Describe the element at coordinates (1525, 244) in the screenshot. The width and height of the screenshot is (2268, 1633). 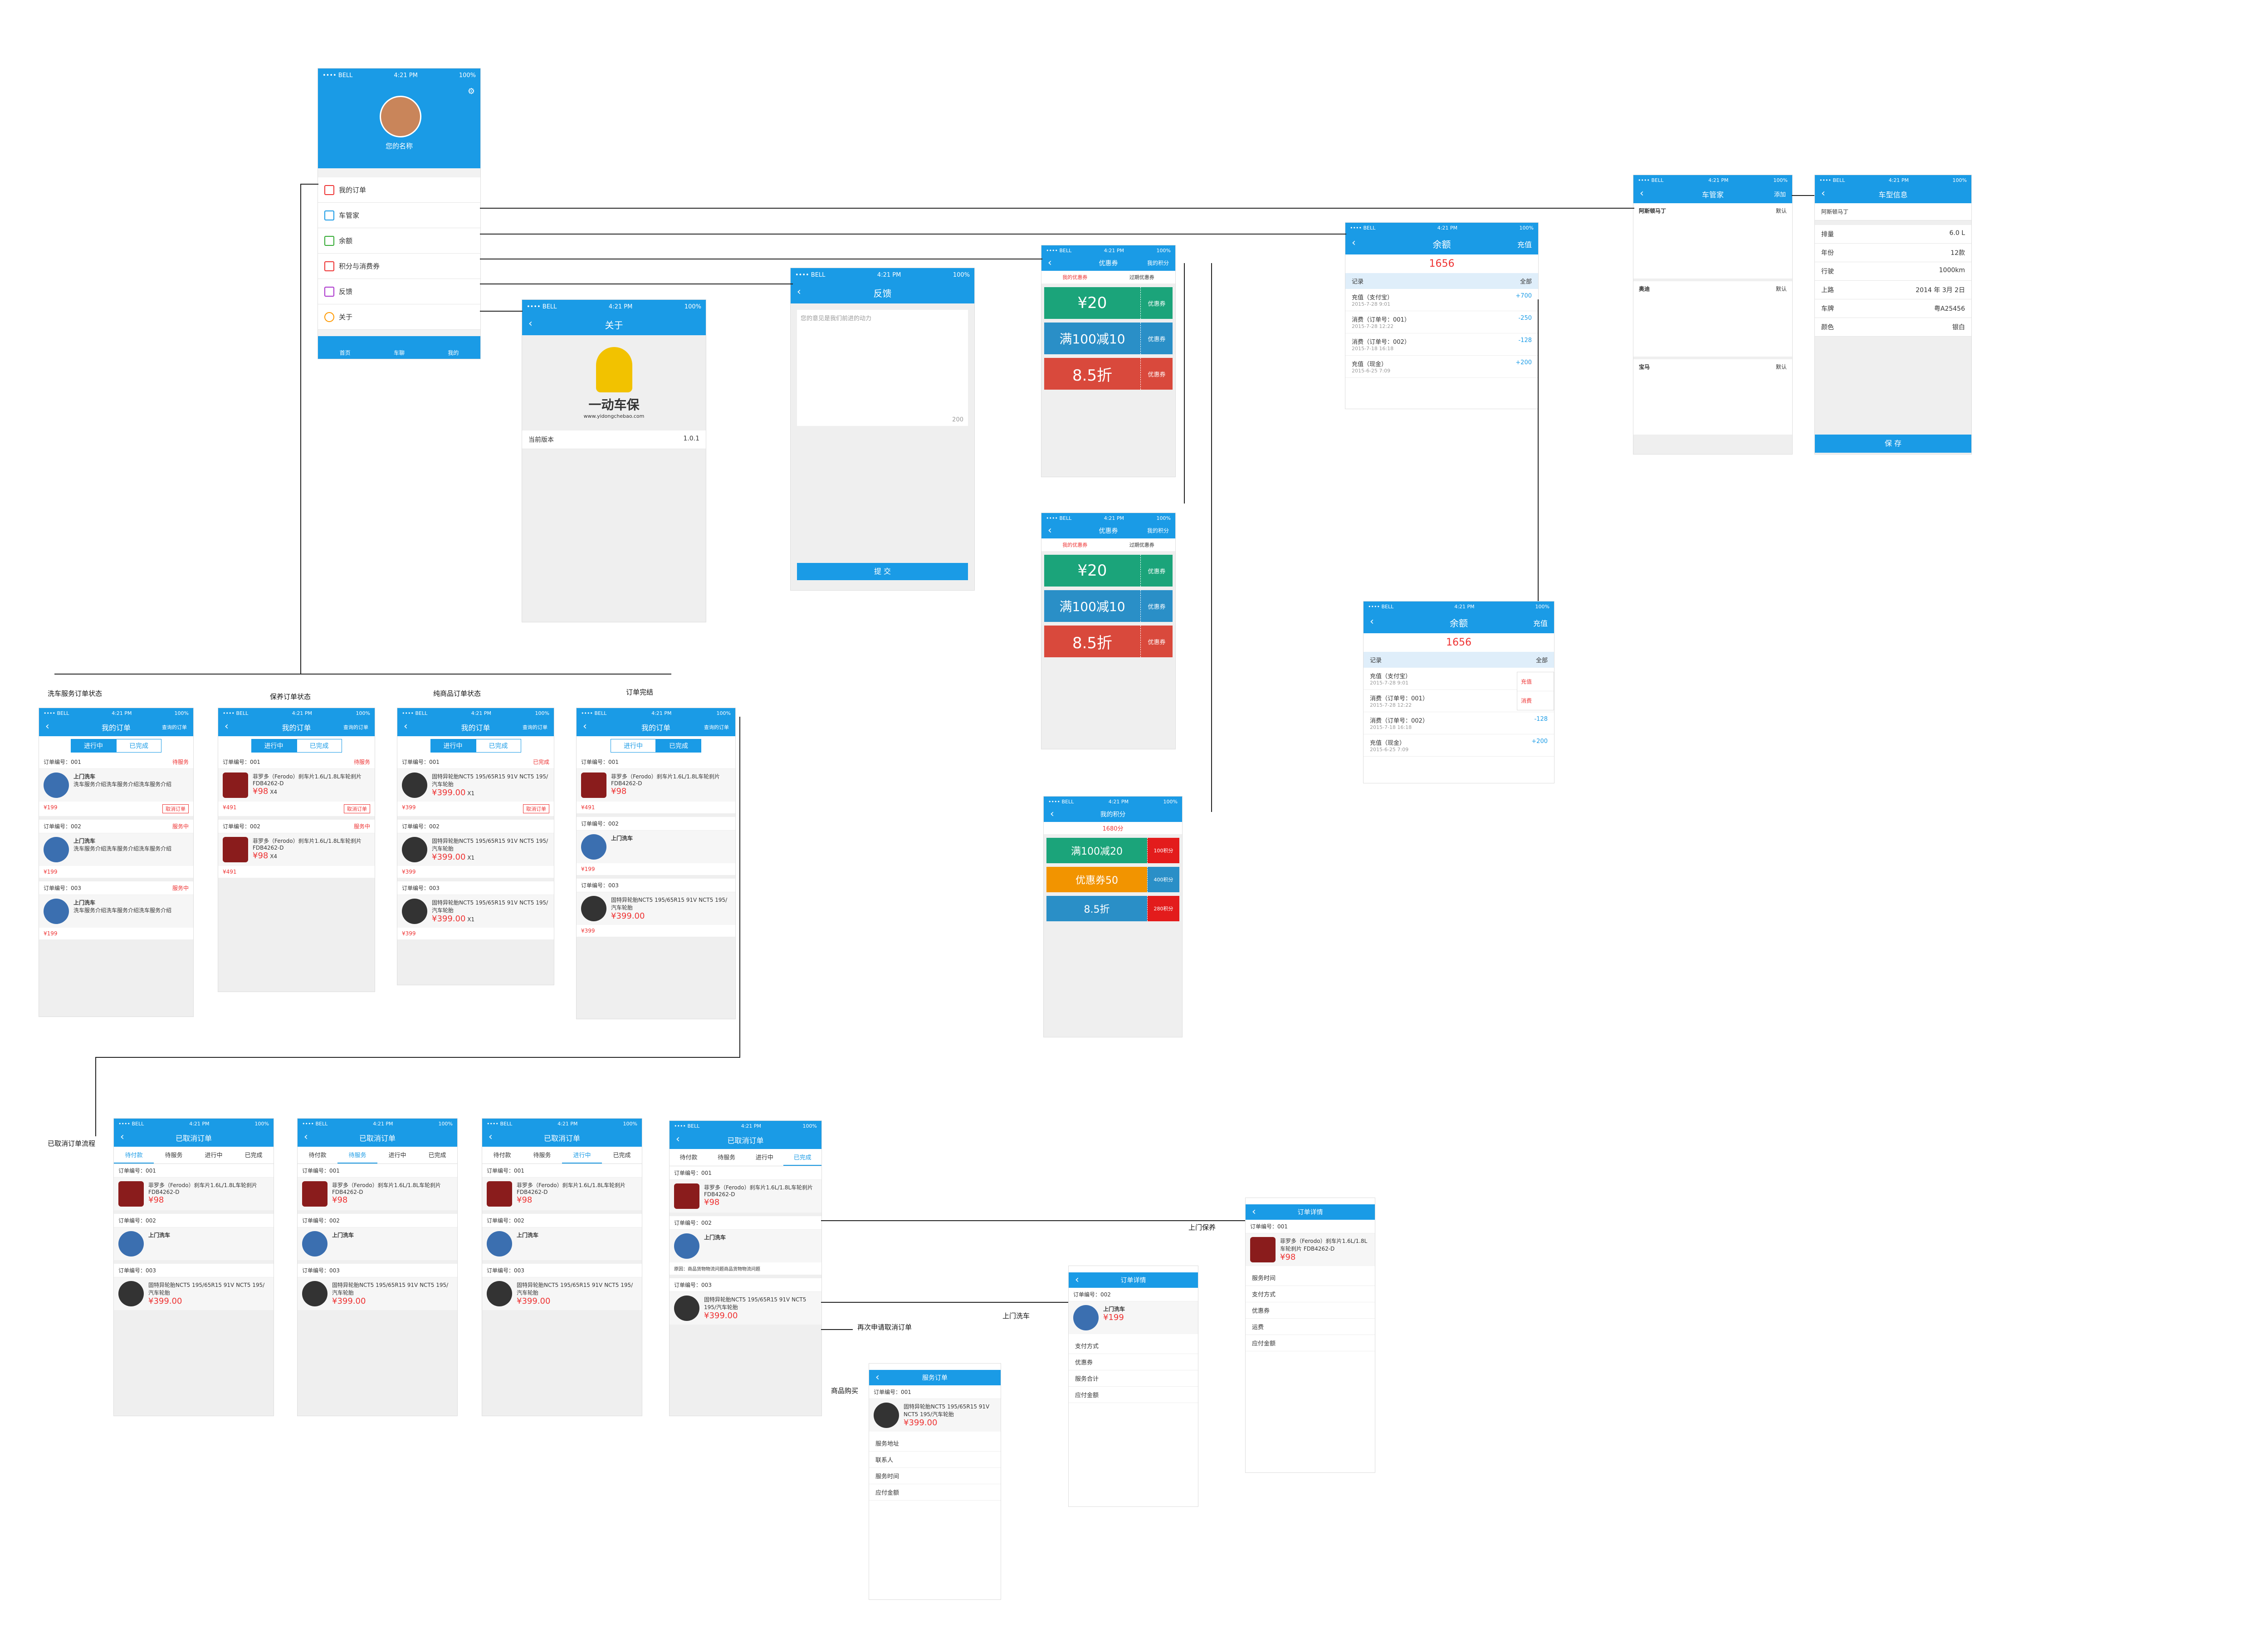
I see `recharge-button: 充值` at that location.